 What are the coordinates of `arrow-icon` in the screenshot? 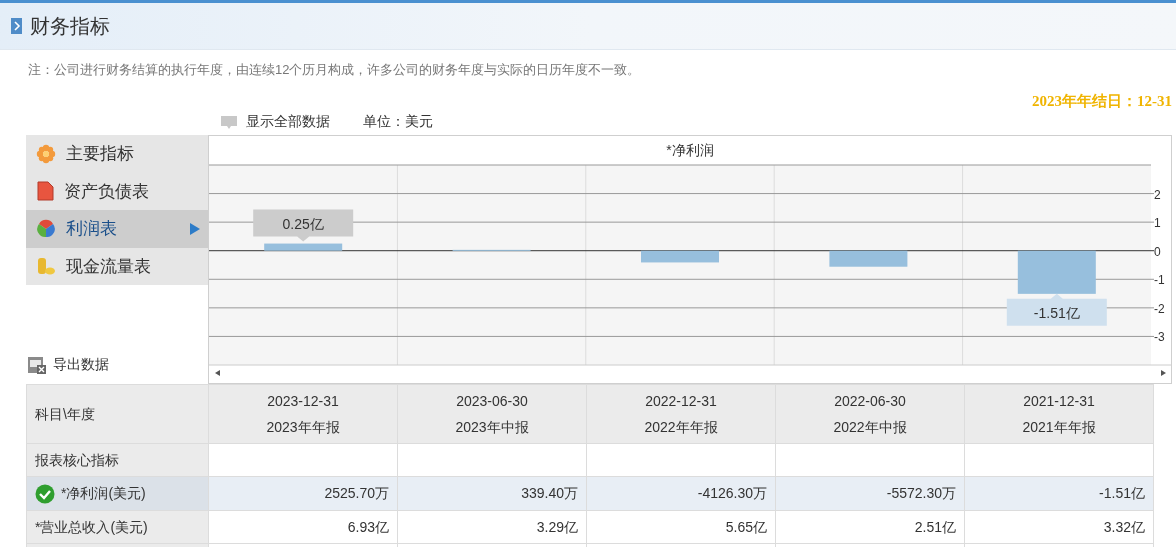 It's located at (195, 228).